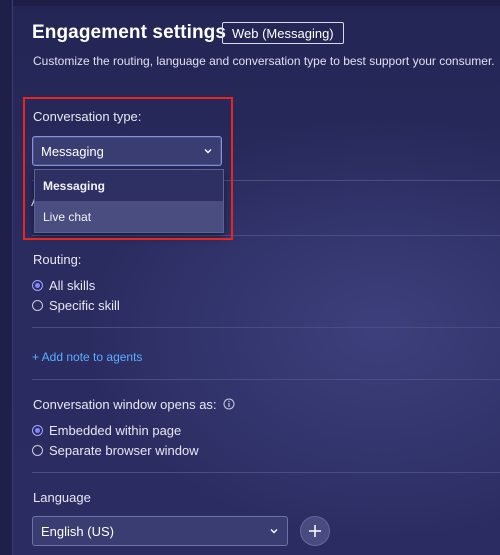 This screenshot has height=555, width=500. What do you see at coordinates (6, 277) in the screenshot?
I see `left-panel-edge` at bounding box center [6, 277].